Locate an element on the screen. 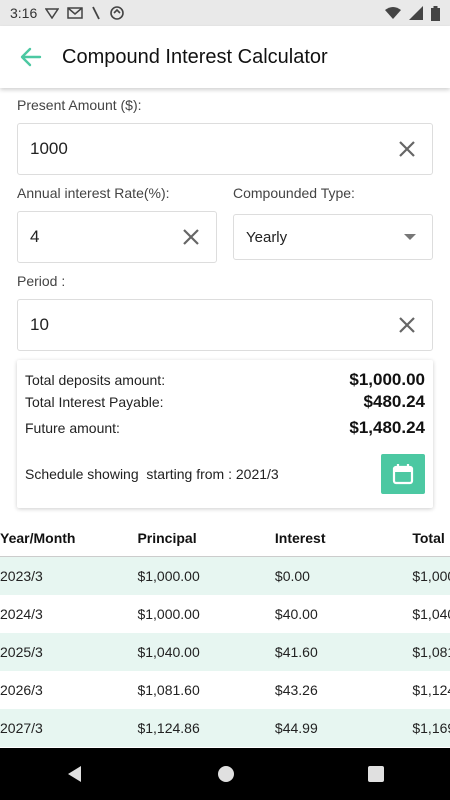 The image size is (450, 800). cell-total: $1,124.86 is located at coordinates (431, 690).